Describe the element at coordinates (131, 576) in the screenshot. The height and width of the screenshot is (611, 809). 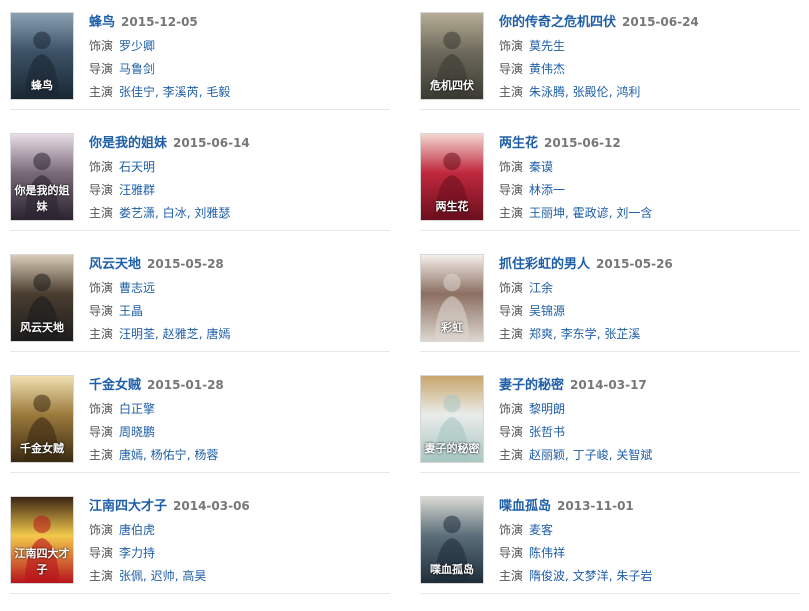
I see `cast-member-link: 张佩` at that location.